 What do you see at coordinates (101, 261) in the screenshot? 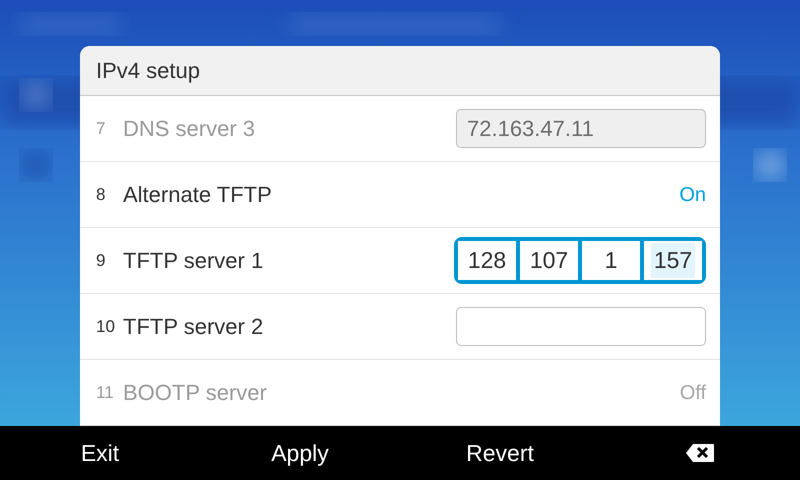
I see `row-number: 9` at bounding box center [101, 261].